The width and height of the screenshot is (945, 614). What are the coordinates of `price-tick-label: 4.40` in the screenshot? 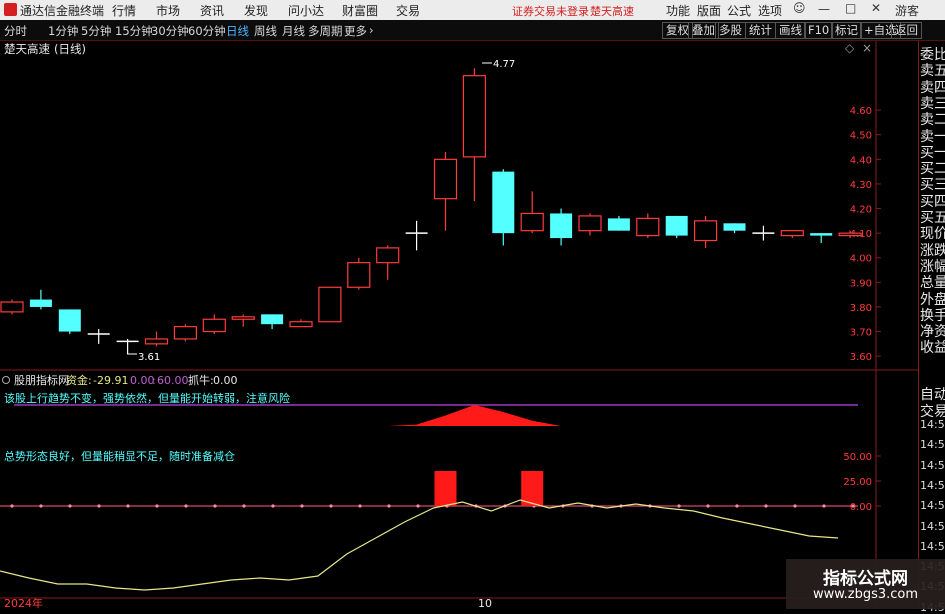 It's located at (861, 160).